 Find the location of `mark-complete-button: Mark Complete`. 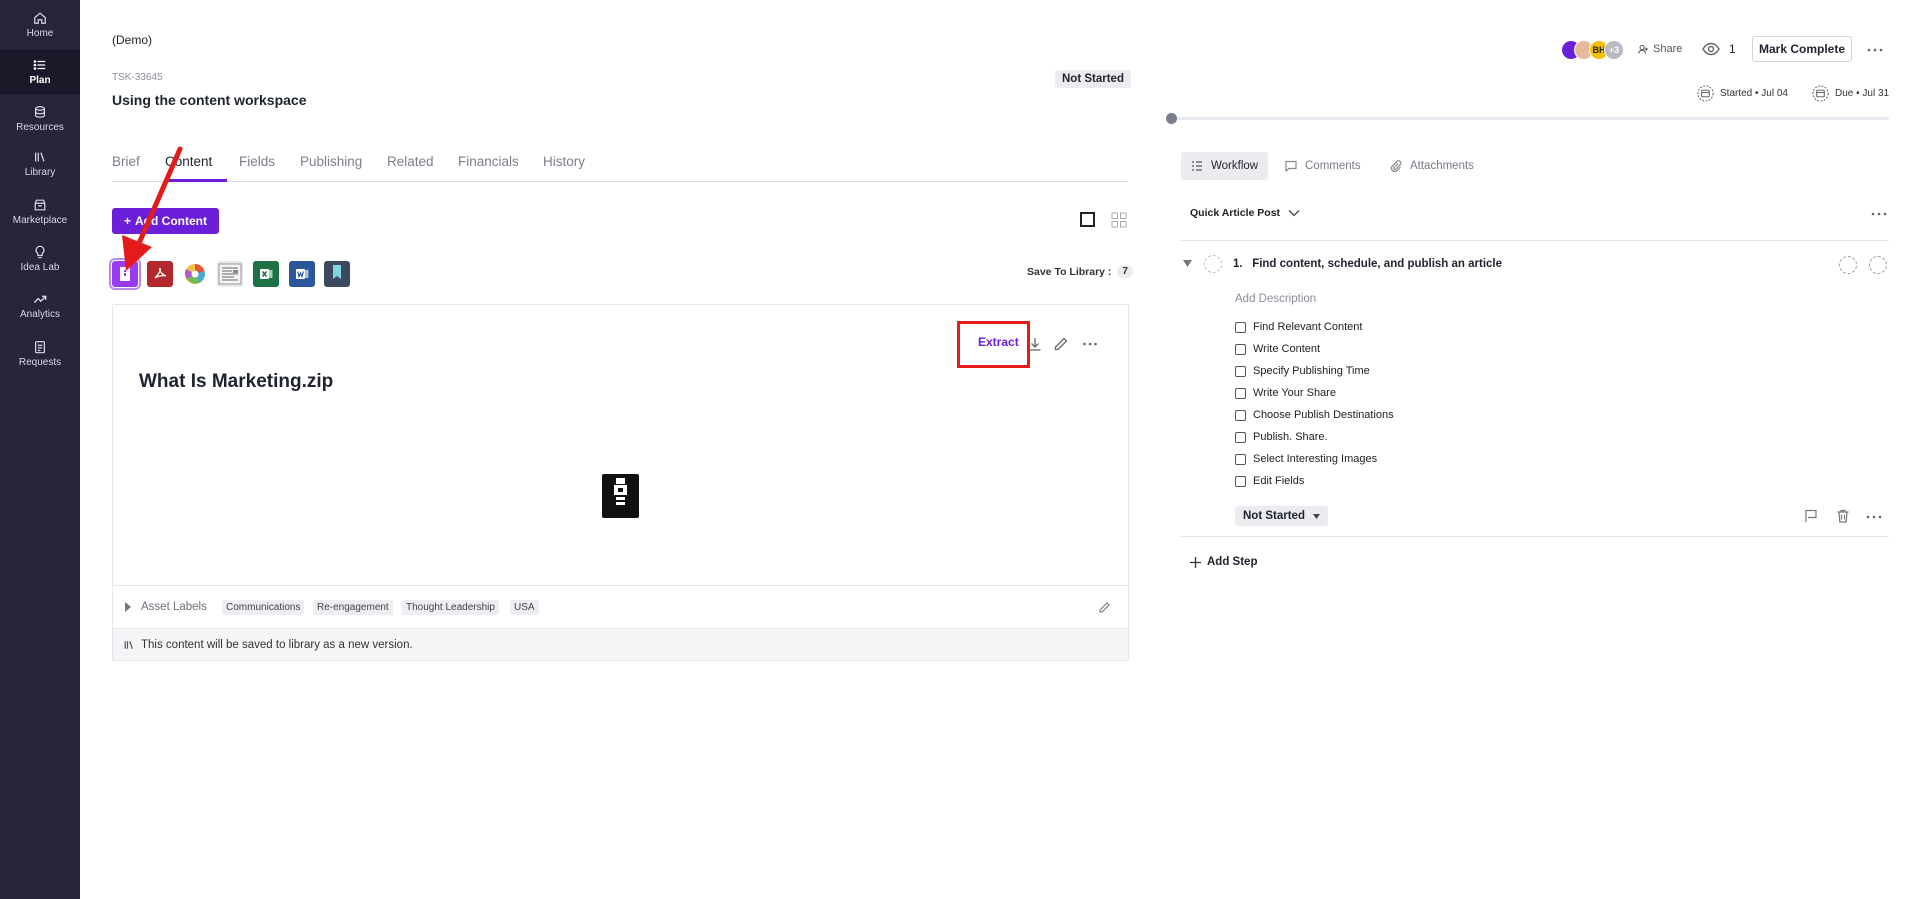

mark-complete-button: Mark Complete is located at coordinates (1802, 49).